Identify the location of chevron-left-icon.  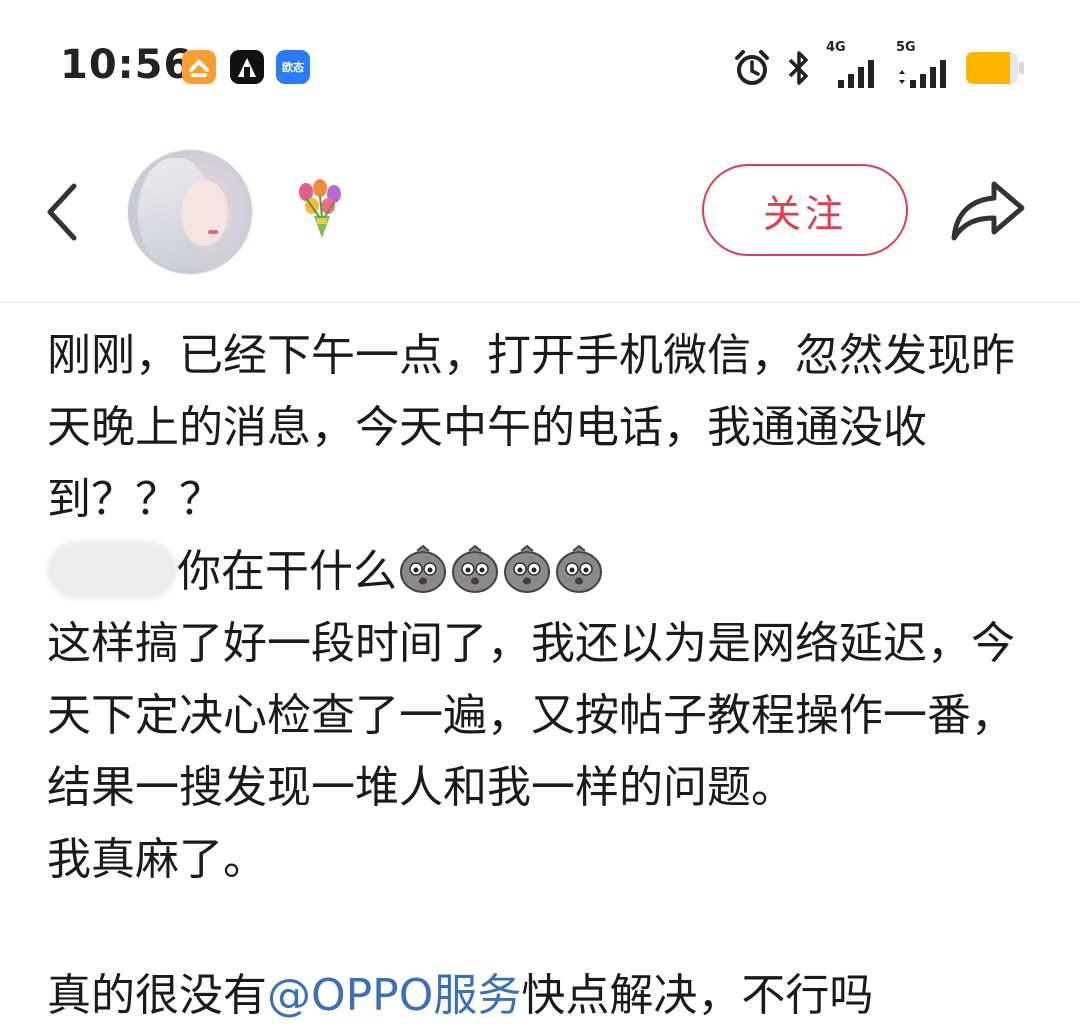
(62, 212).